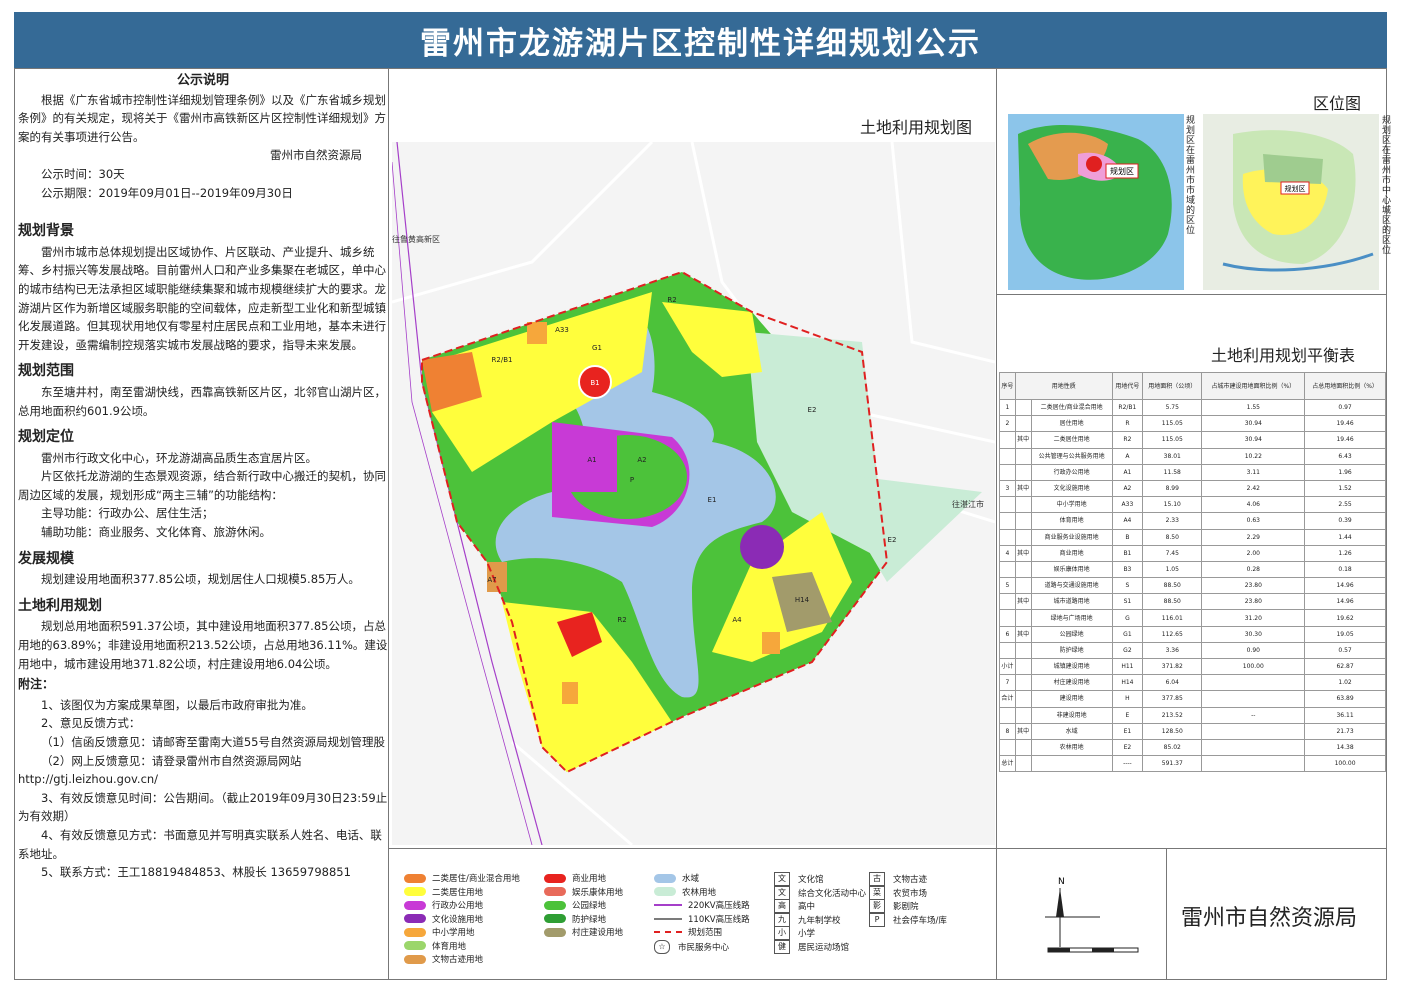 This screenshot has height=994, width=1405. What do you see at coordinates (1172, 440) in the screenshot?
I see `table-cell: 115.05` at bounding box center [1172, 440].